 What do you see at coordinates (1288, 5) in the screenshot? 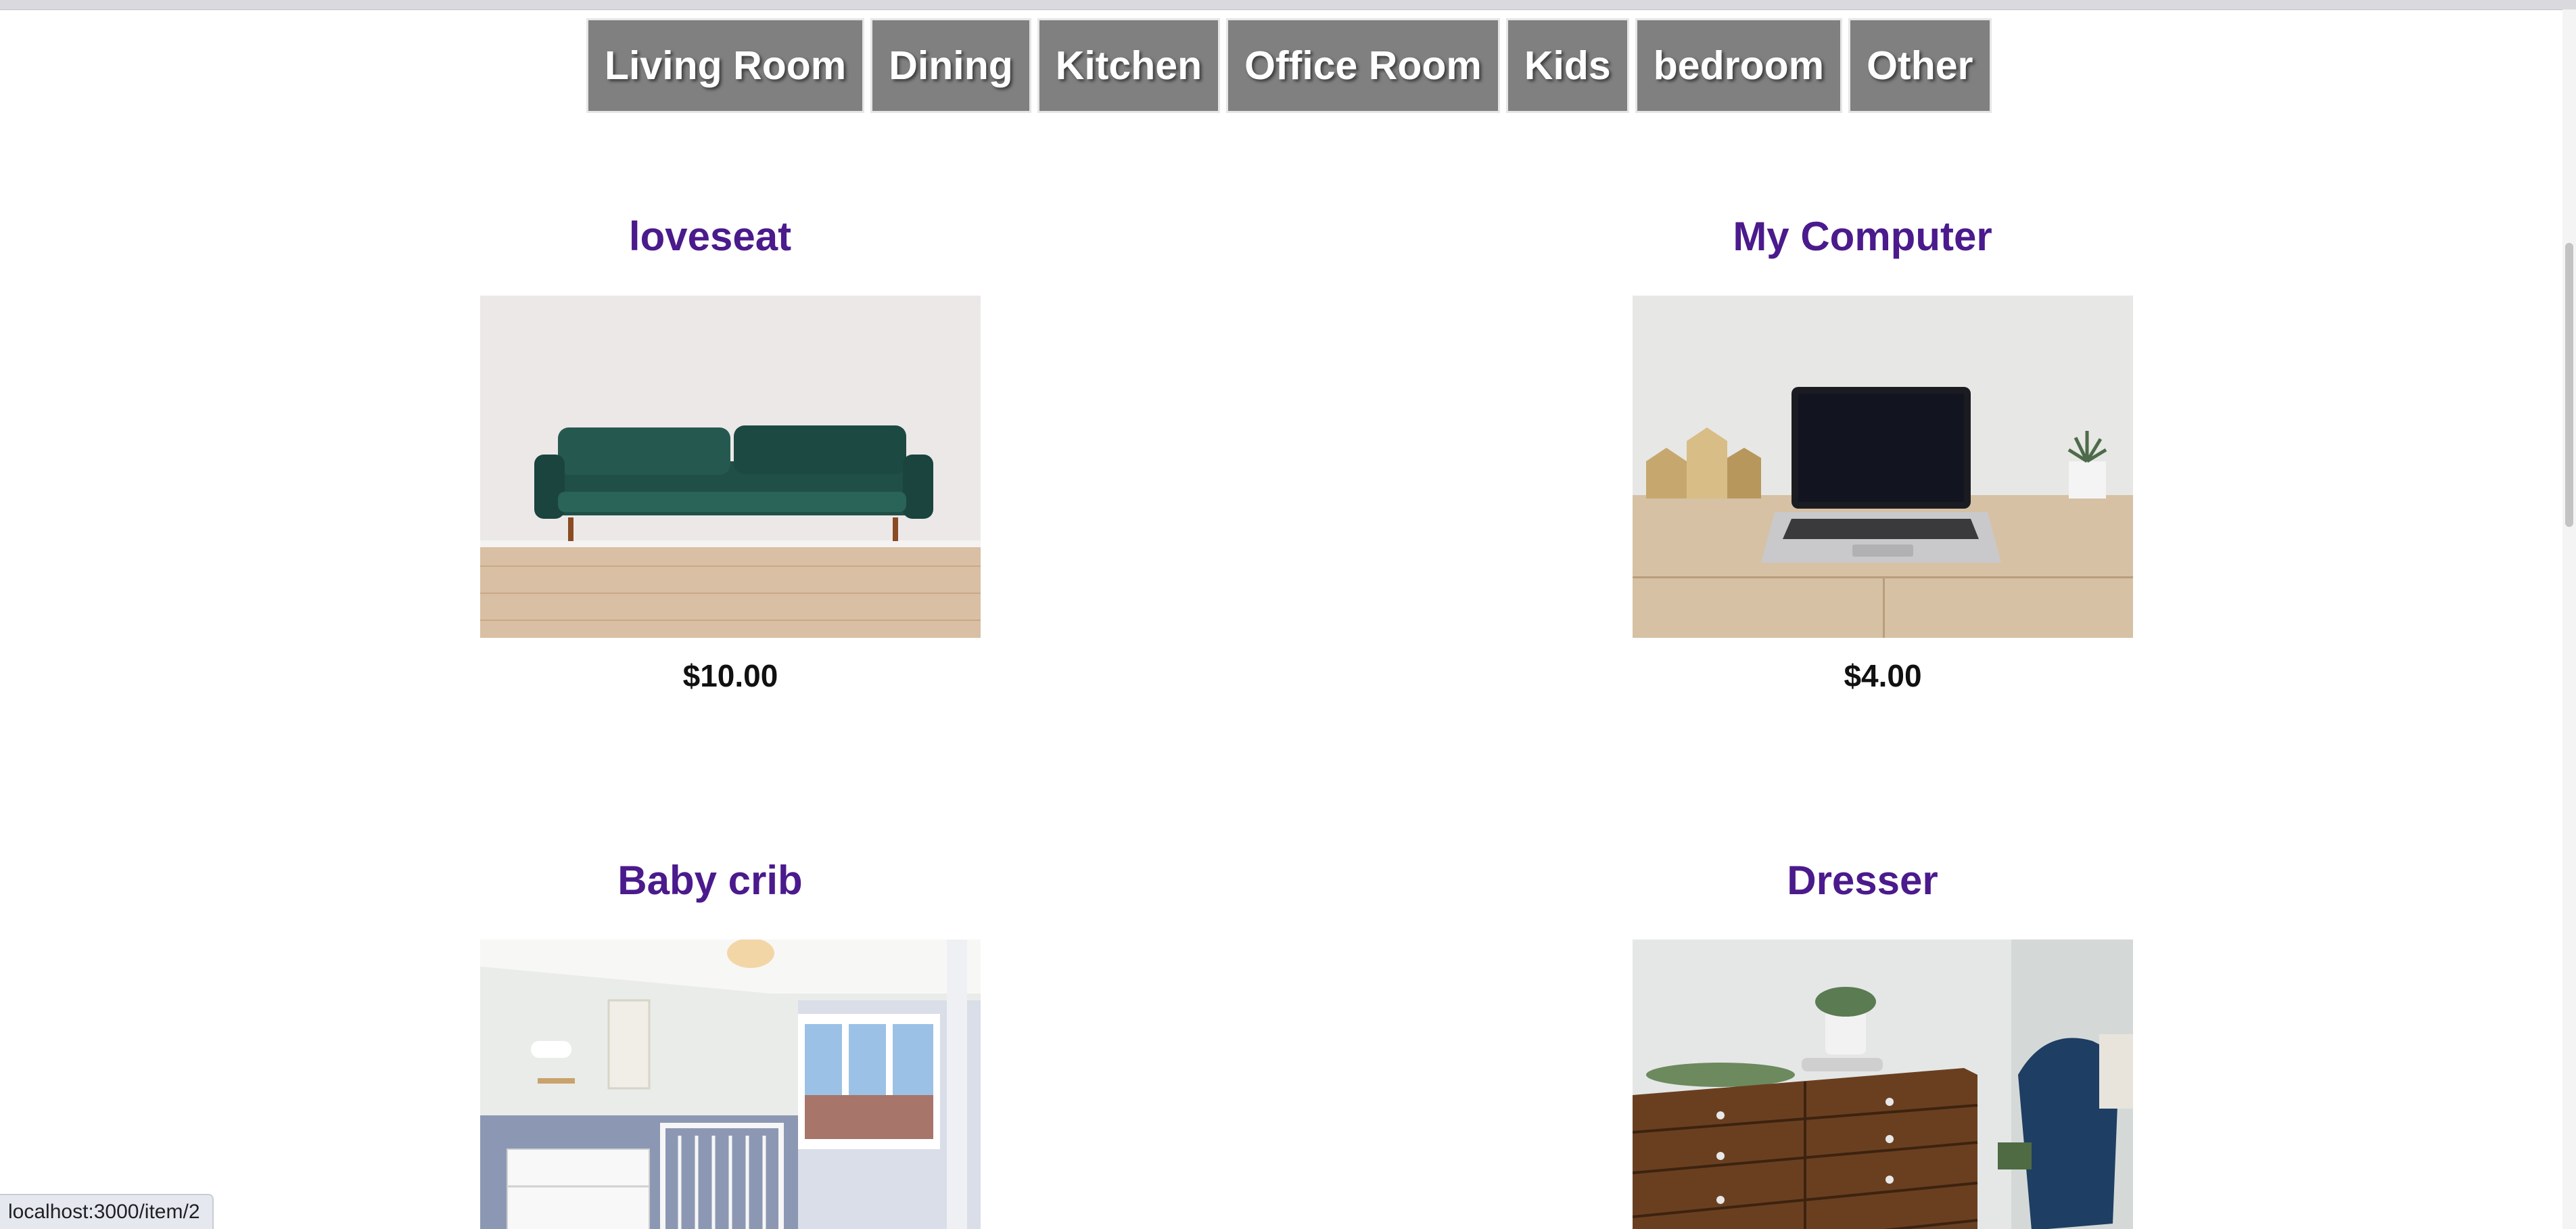
I see `browser-top-strip` at bounding box center [1288, 5].